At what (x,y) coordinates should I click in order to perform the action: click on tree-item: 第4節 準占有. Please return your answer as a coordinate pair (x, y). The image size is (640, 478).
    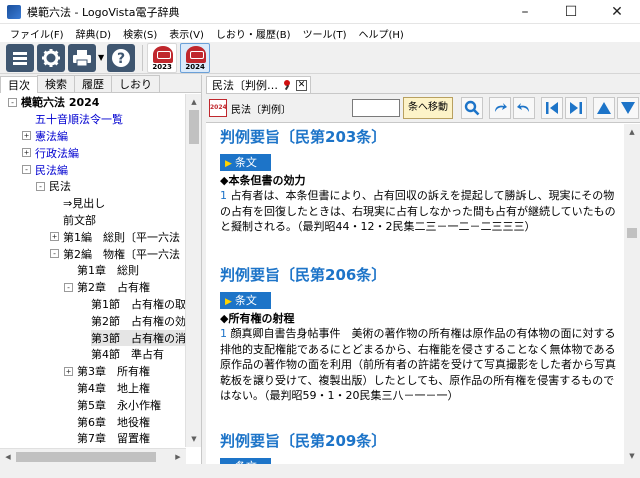
    Looking at the image, I should click on (93, 354).